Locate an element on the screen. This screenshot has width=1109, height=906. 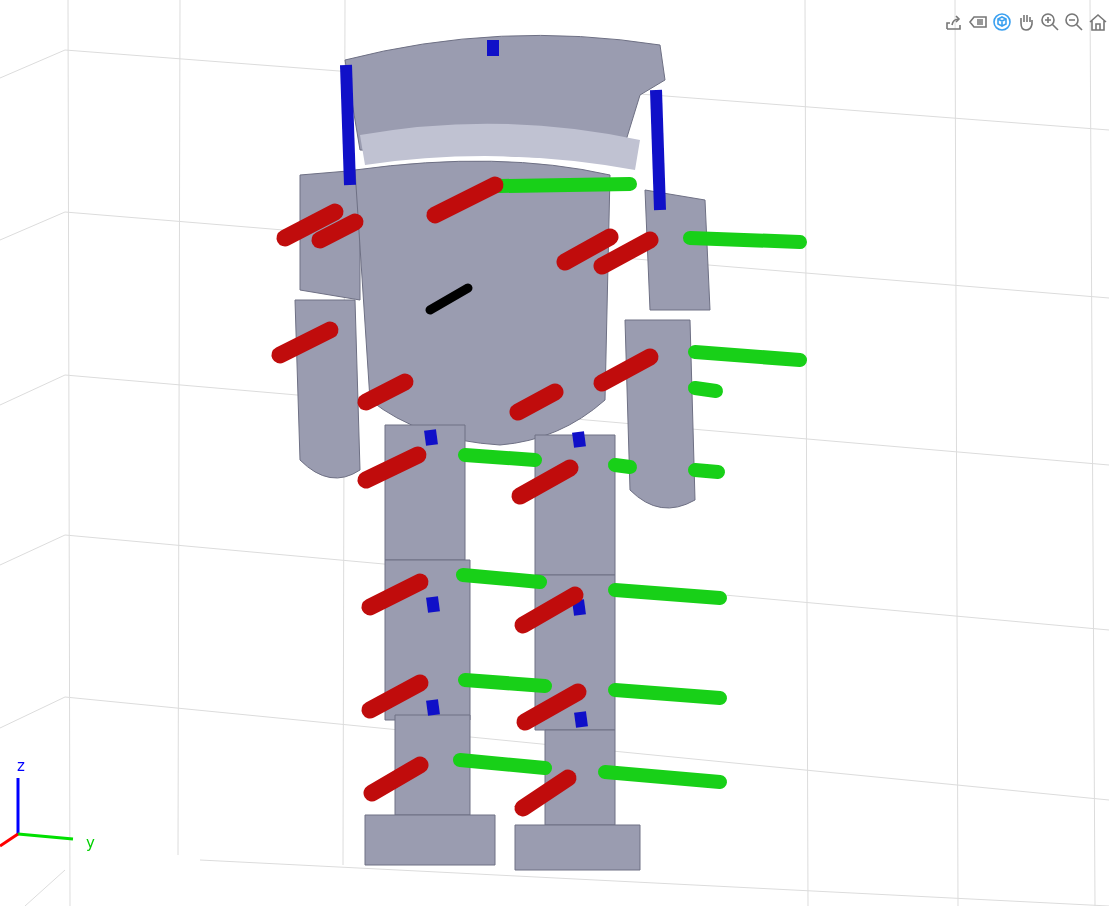
z-axis-label: z is located at coordinates (21, 766).